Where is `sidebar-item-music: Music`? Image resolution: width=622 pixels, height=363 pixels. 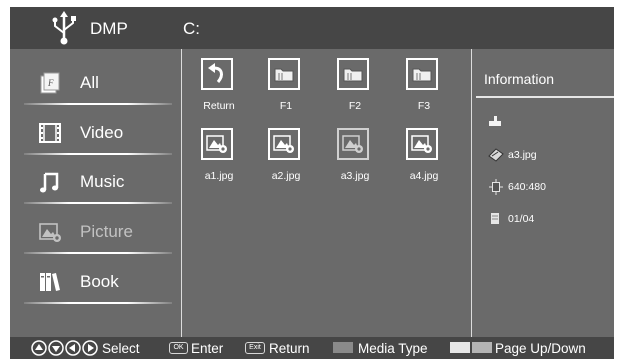
sidebar-item-music: Music is located at coordinates (94, 185).